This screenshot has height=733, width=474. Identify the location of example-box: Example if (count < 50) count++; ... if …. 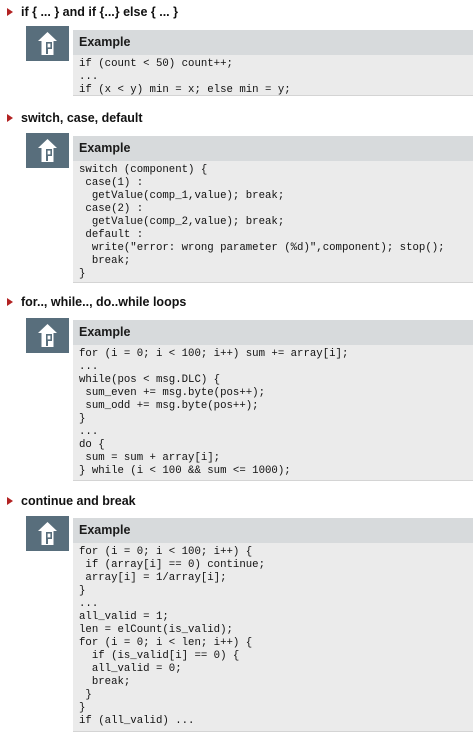
(273, 63).